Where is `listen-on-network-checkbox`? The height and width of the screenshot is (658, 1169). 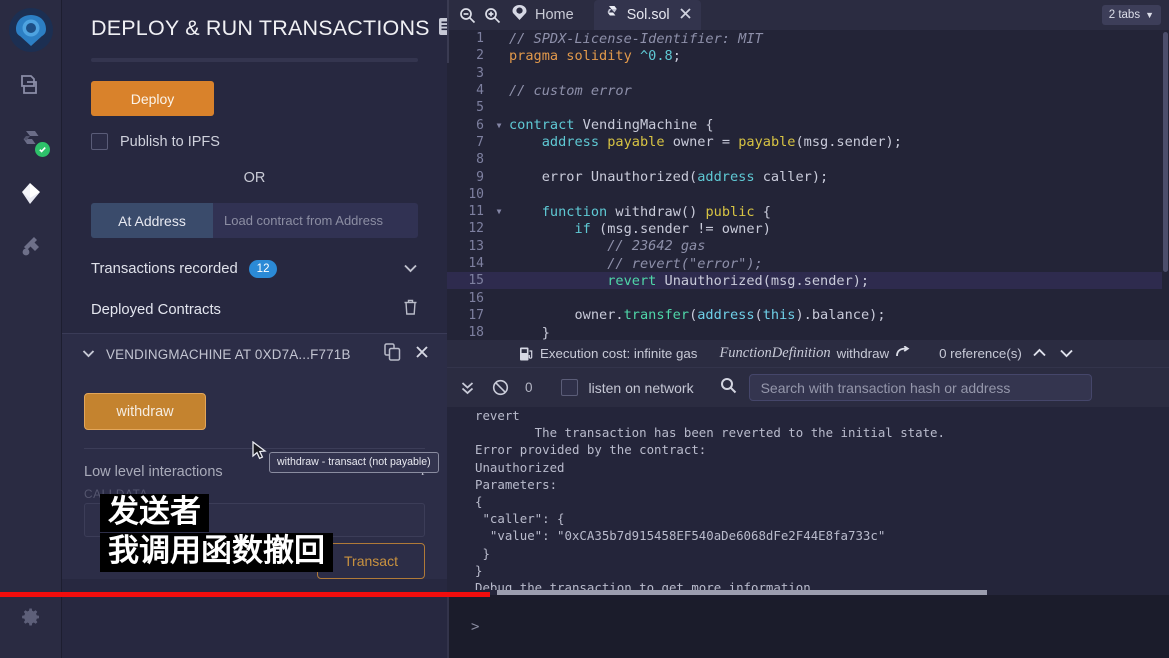 listen-on-network-checkbox is located at coordinates (569, 387).